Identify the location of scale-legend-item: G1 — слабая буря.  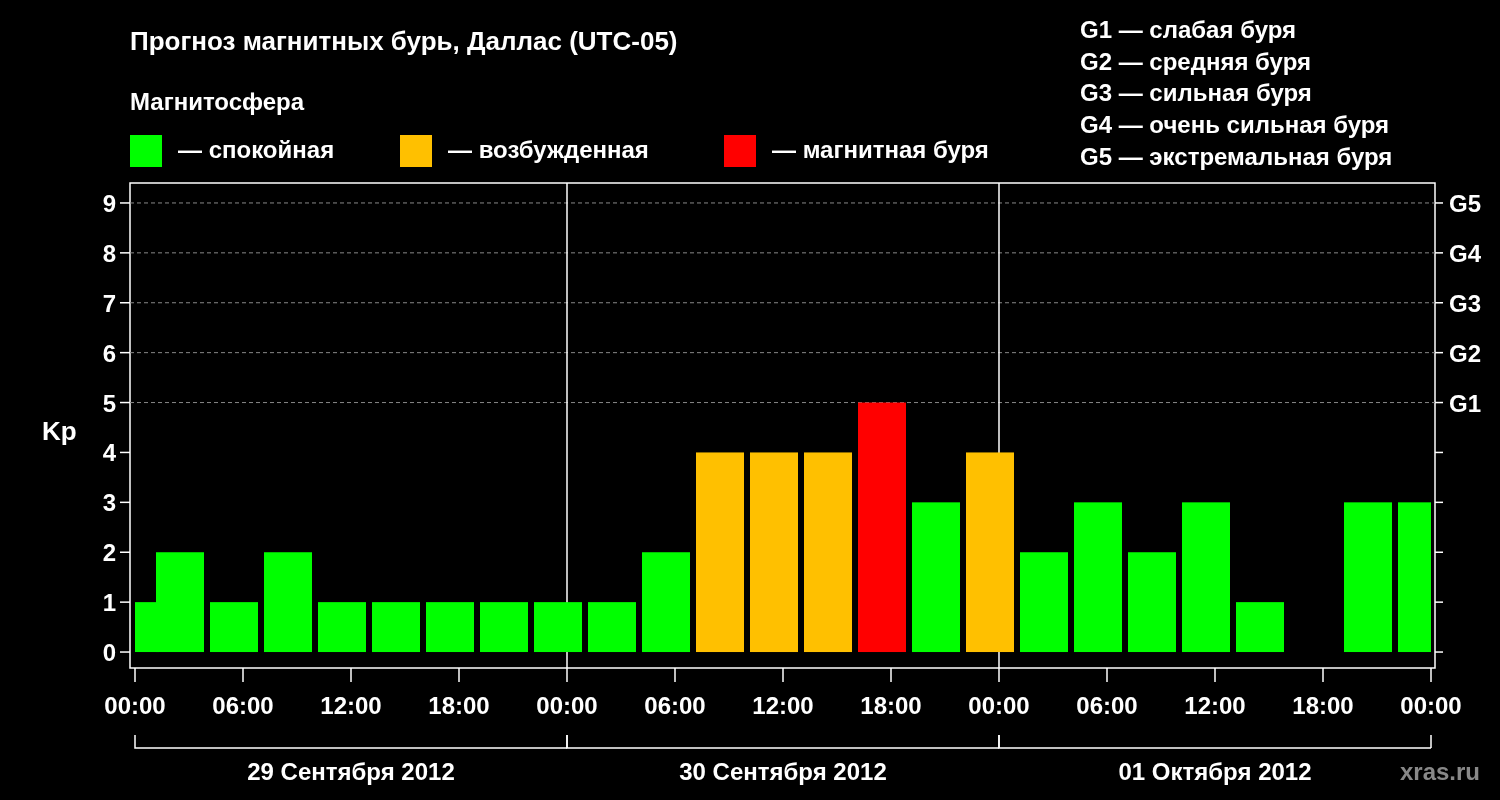
(1188, 29).